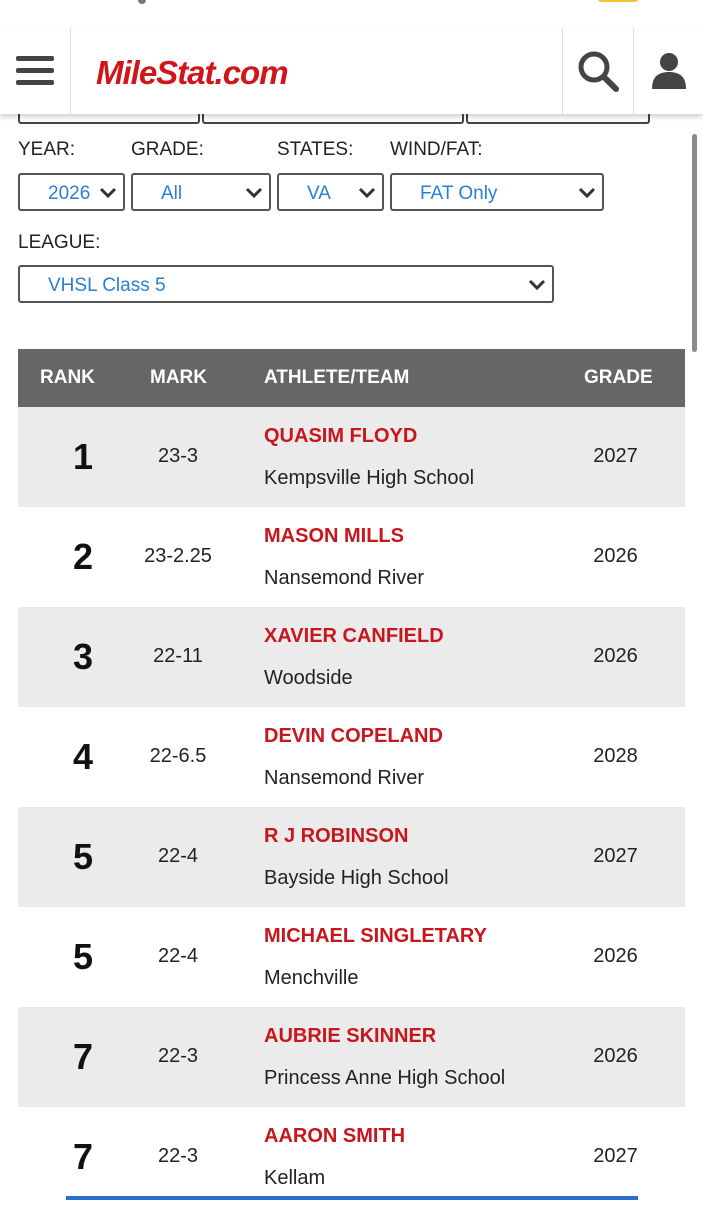 Image resolution: width=703 pixels, height=1207 pixels. Describe the element at coordinates (201, 192) in the screenshot. I see `grade-select: All` at that location.